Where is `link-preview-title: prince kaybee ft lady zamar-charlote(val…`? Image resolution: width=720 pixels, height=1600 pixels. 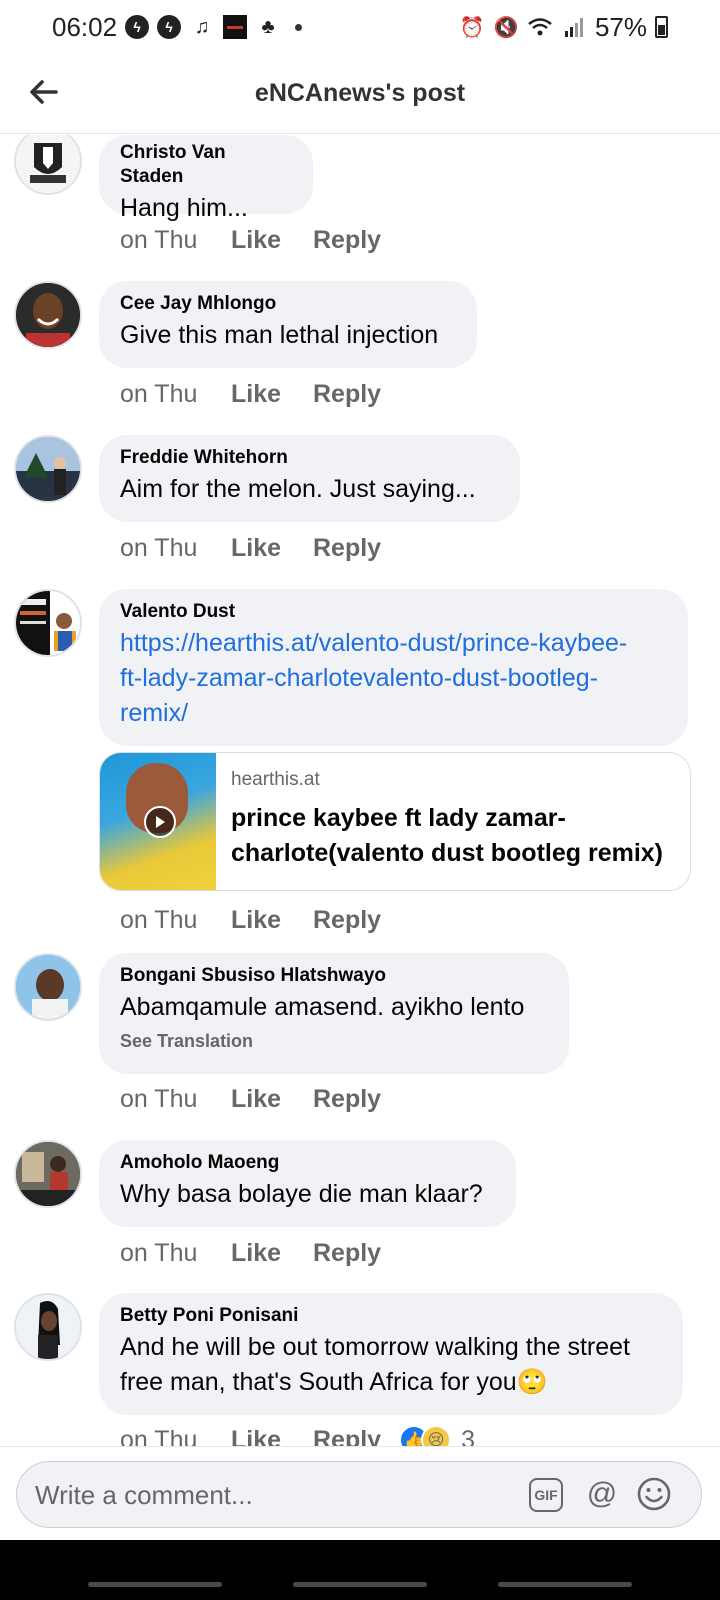 link-preview-title: prince kaybee ft lady zamar-charlote(val… is located at coordinates (456, 836).